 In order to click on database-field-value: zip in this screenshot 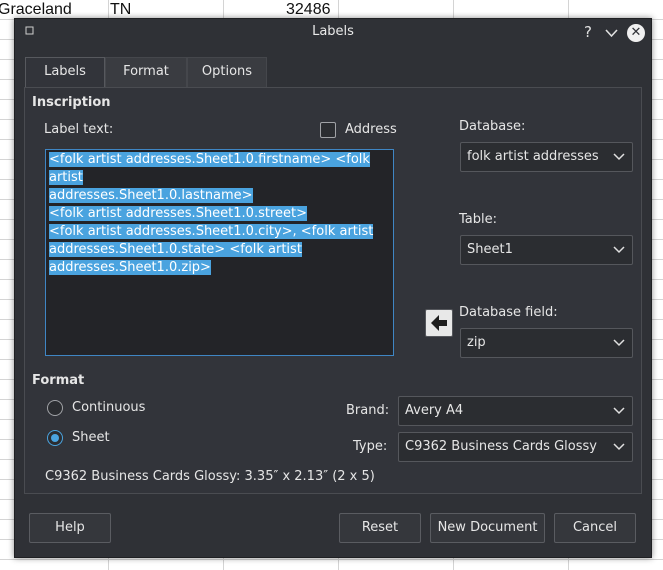, I will do `click(476, 342)`.